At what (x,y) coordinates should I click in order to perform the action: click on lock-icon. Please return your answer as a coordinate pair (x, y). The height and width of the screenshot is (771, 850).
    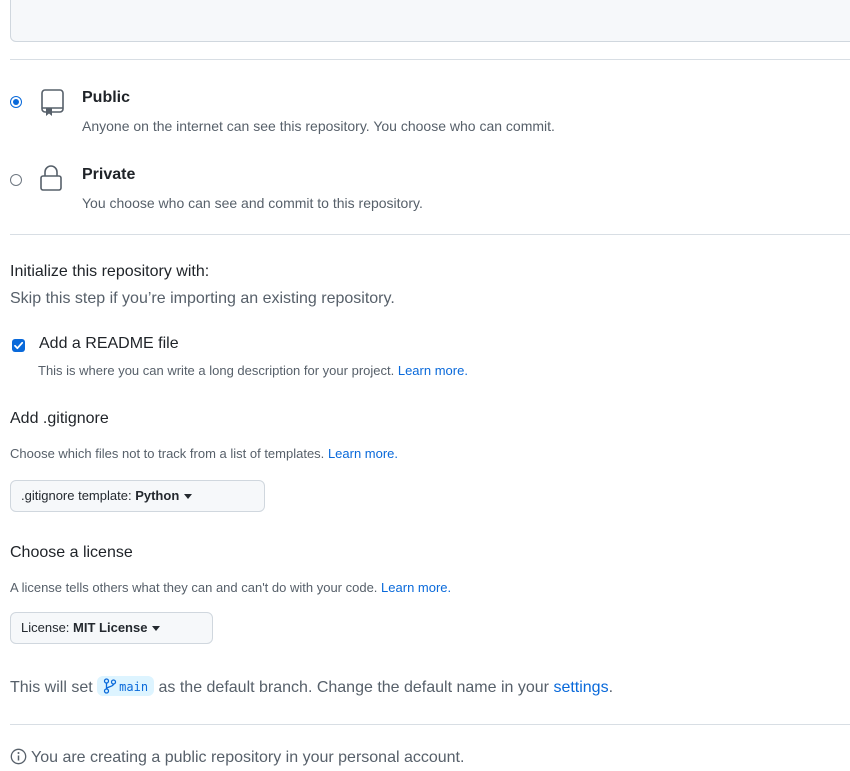
    Looking at the image, I should click on (51, 181).